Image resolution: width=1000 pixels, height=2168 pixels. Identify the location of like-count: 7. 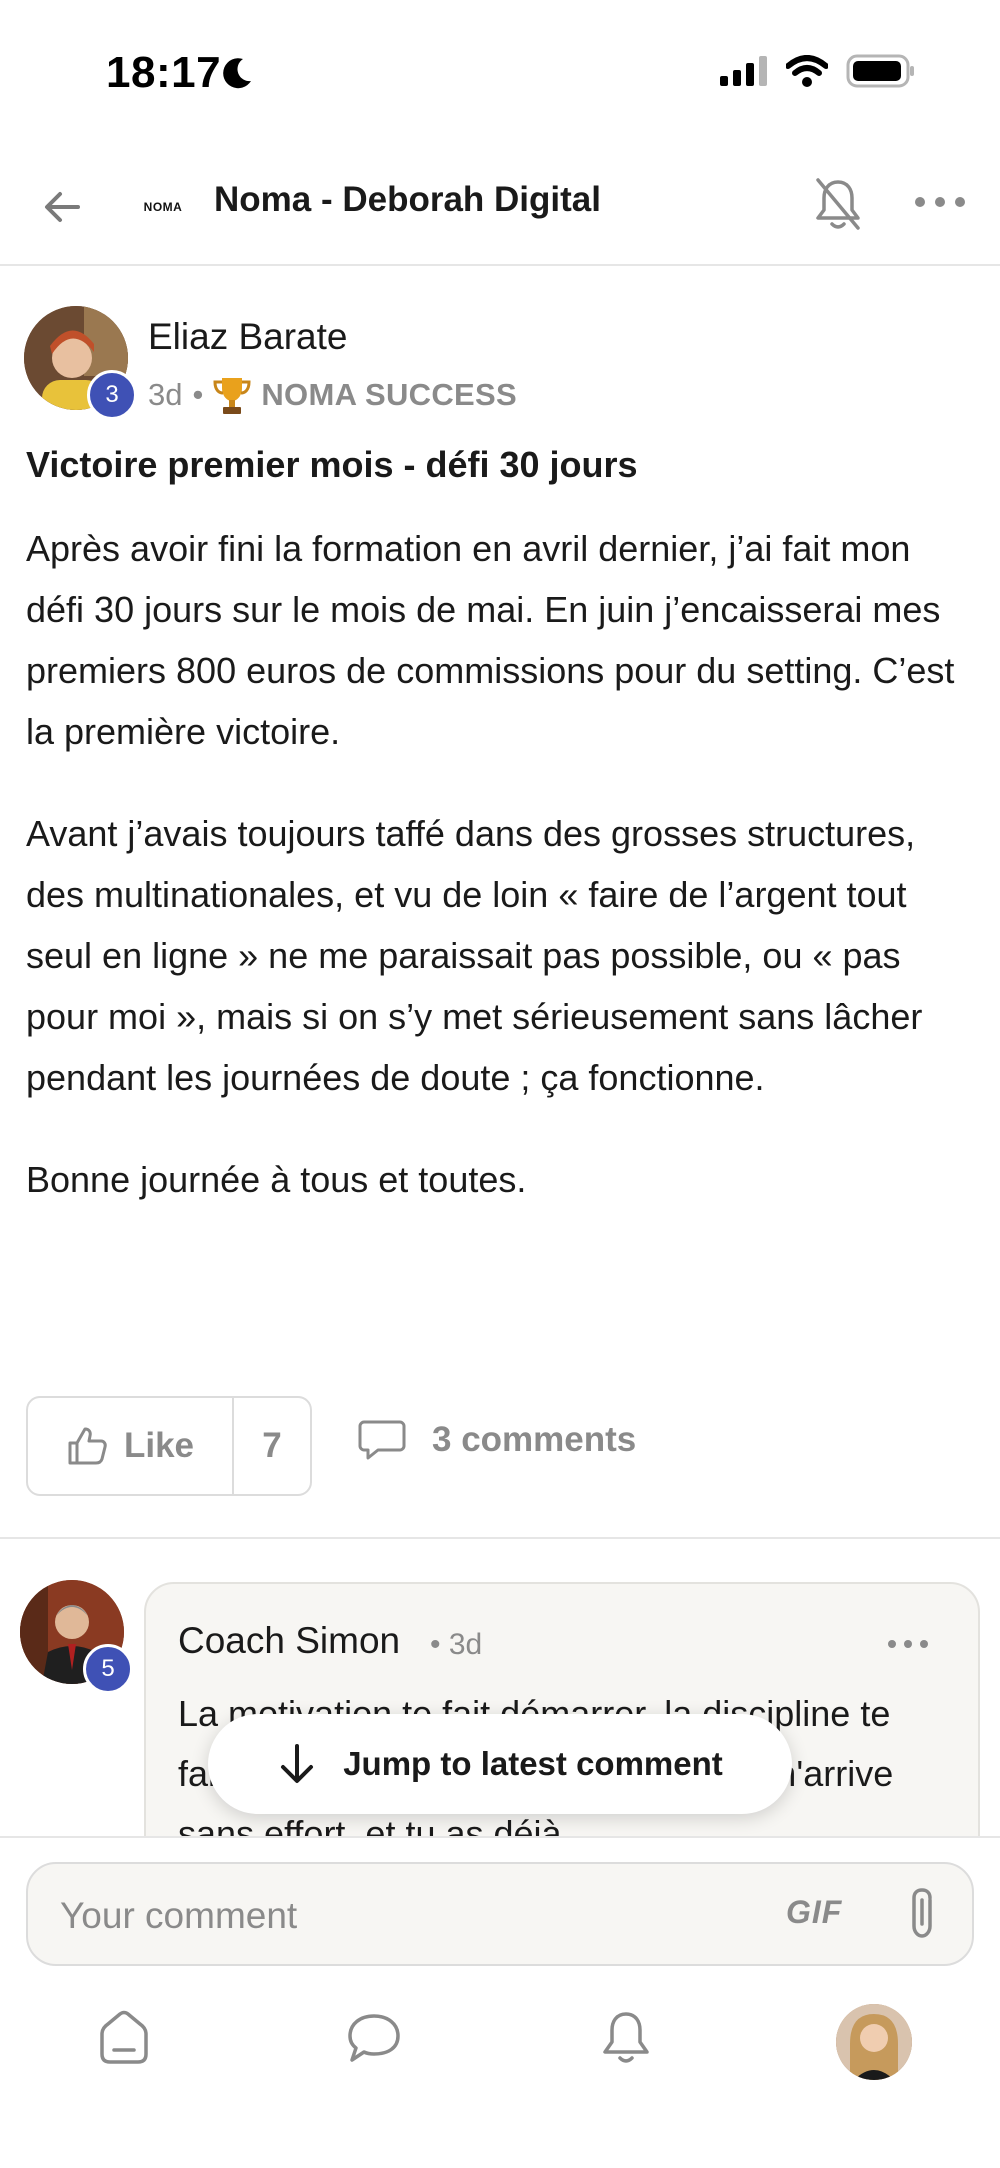
(272, 1446).